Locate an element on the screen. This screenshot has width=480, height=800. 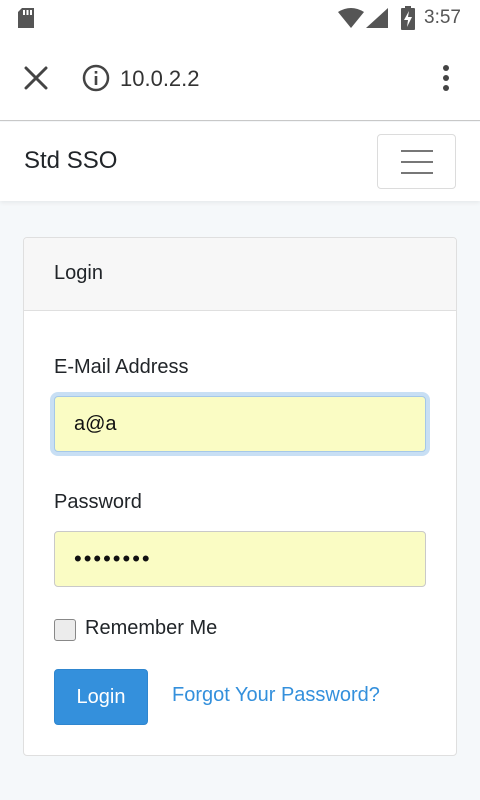
signal-icon is located at coordinates (377, 20).